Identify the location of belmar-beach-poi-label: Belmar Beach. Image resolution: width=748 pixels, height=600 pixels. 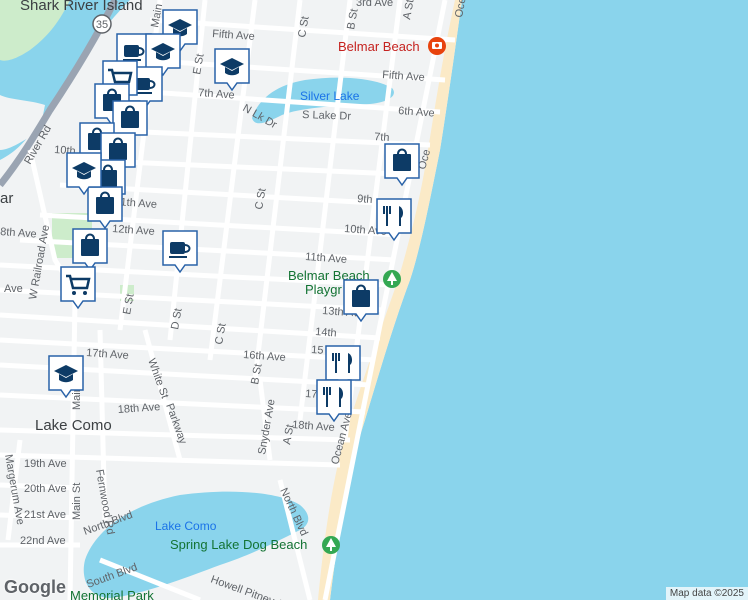
(379, 46).